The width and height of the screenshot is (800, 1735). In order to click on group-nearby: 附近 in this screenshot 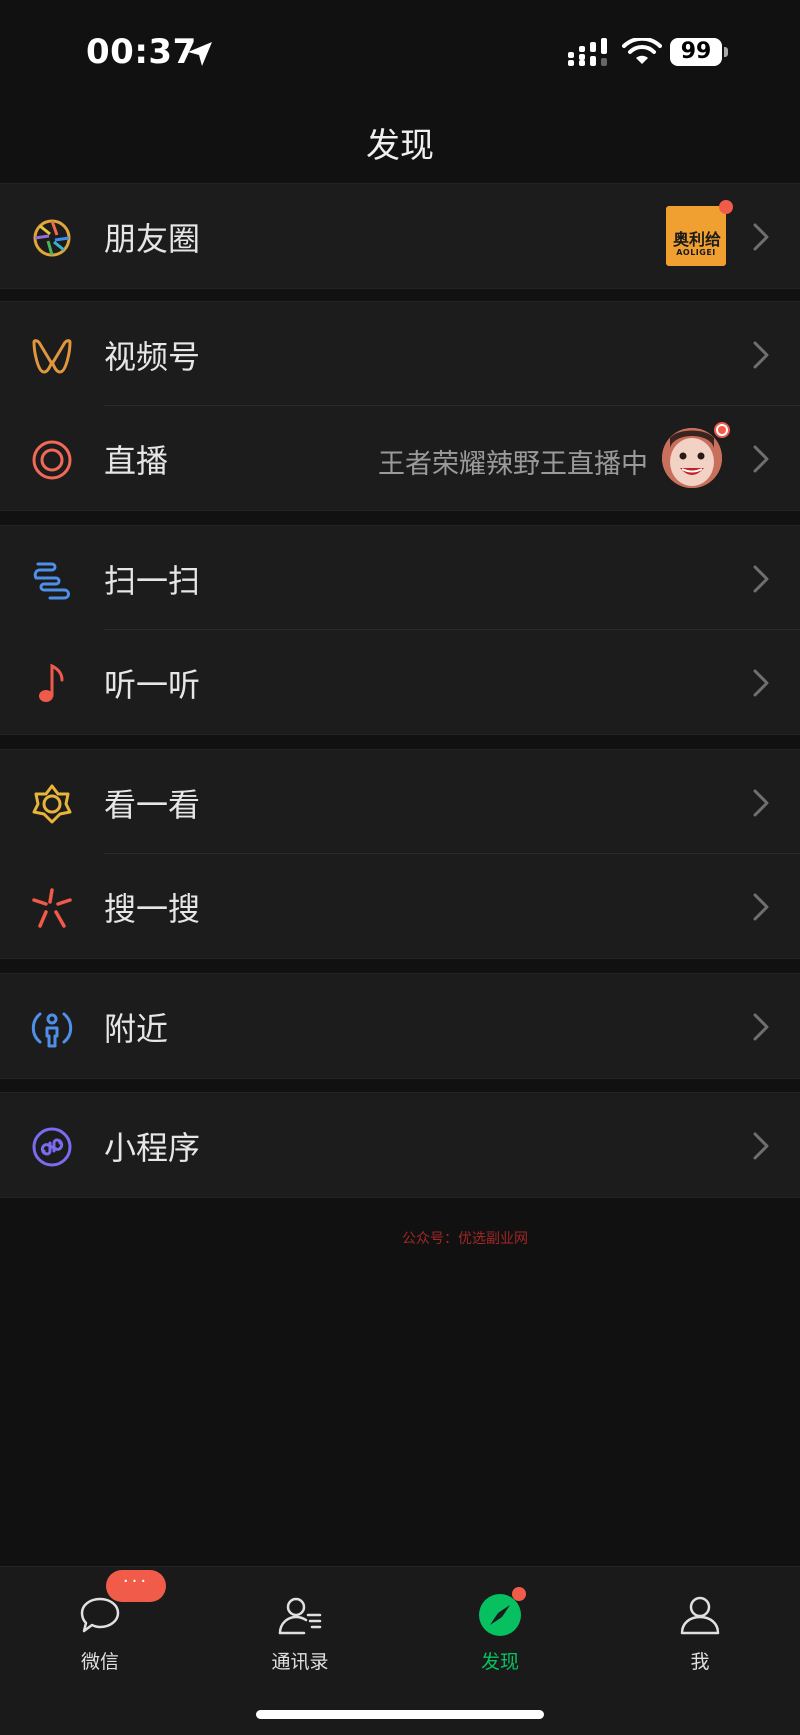, I will do `click(400, 1026)`.